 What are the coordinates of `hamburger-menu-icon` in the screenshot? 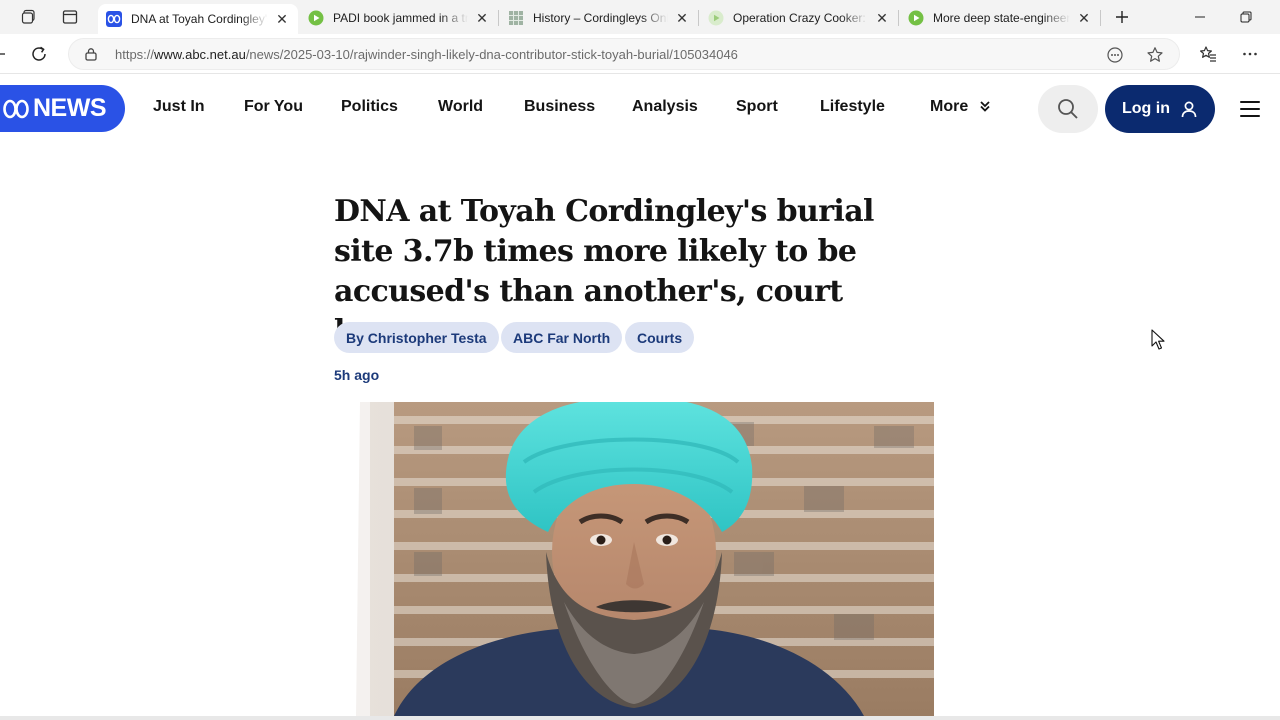 It's located at (1250, 109).